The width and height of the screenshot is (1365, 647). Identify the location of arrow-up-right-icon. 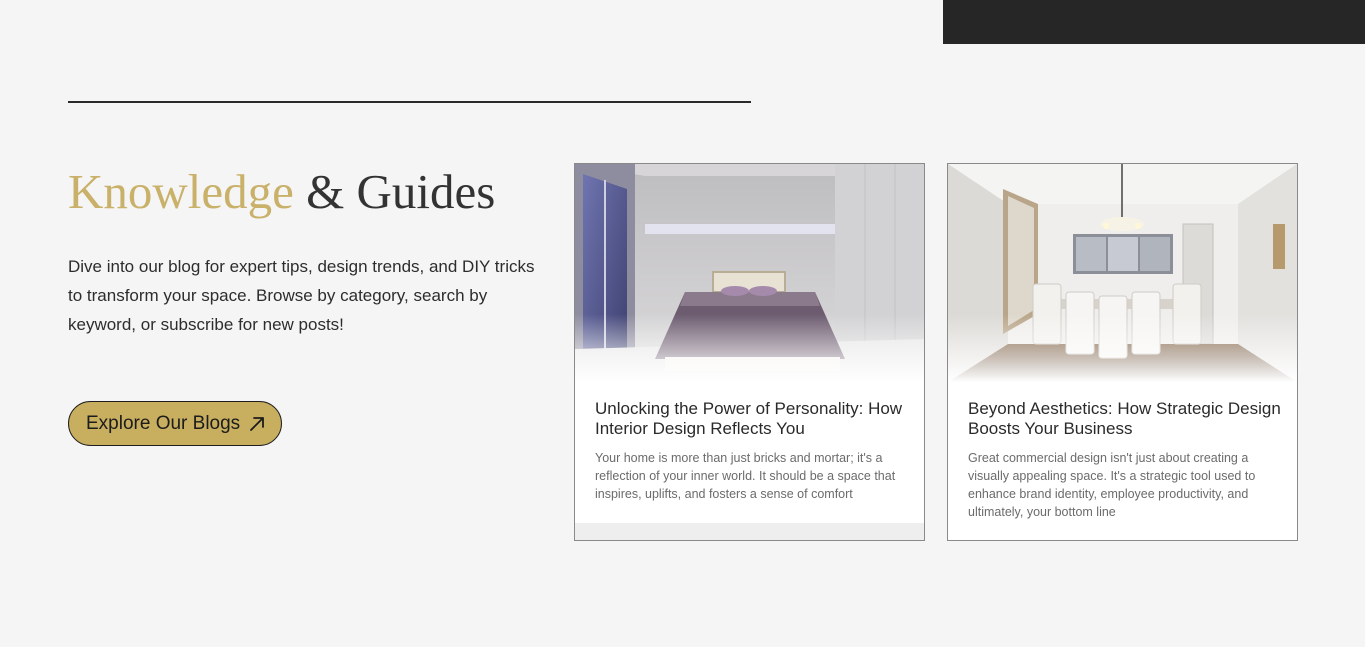
(257, 423).